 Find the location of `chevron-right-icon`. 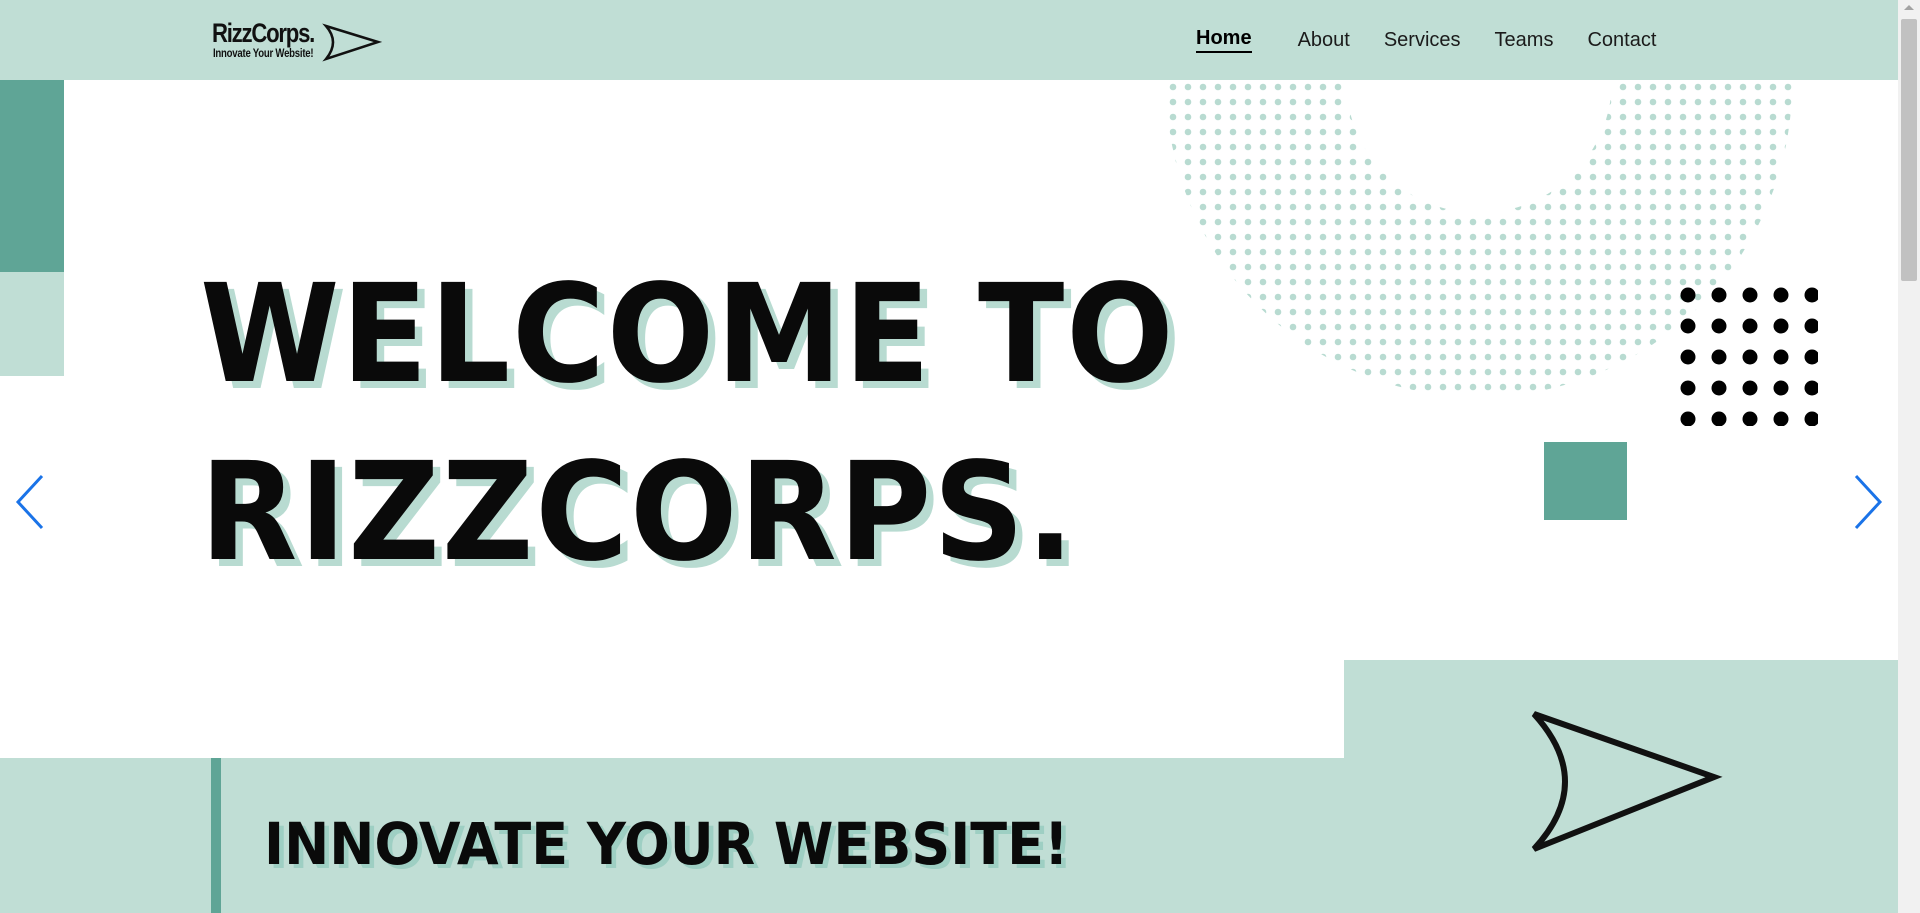

chevron-right-icon is located at coordinates (1868, 502).